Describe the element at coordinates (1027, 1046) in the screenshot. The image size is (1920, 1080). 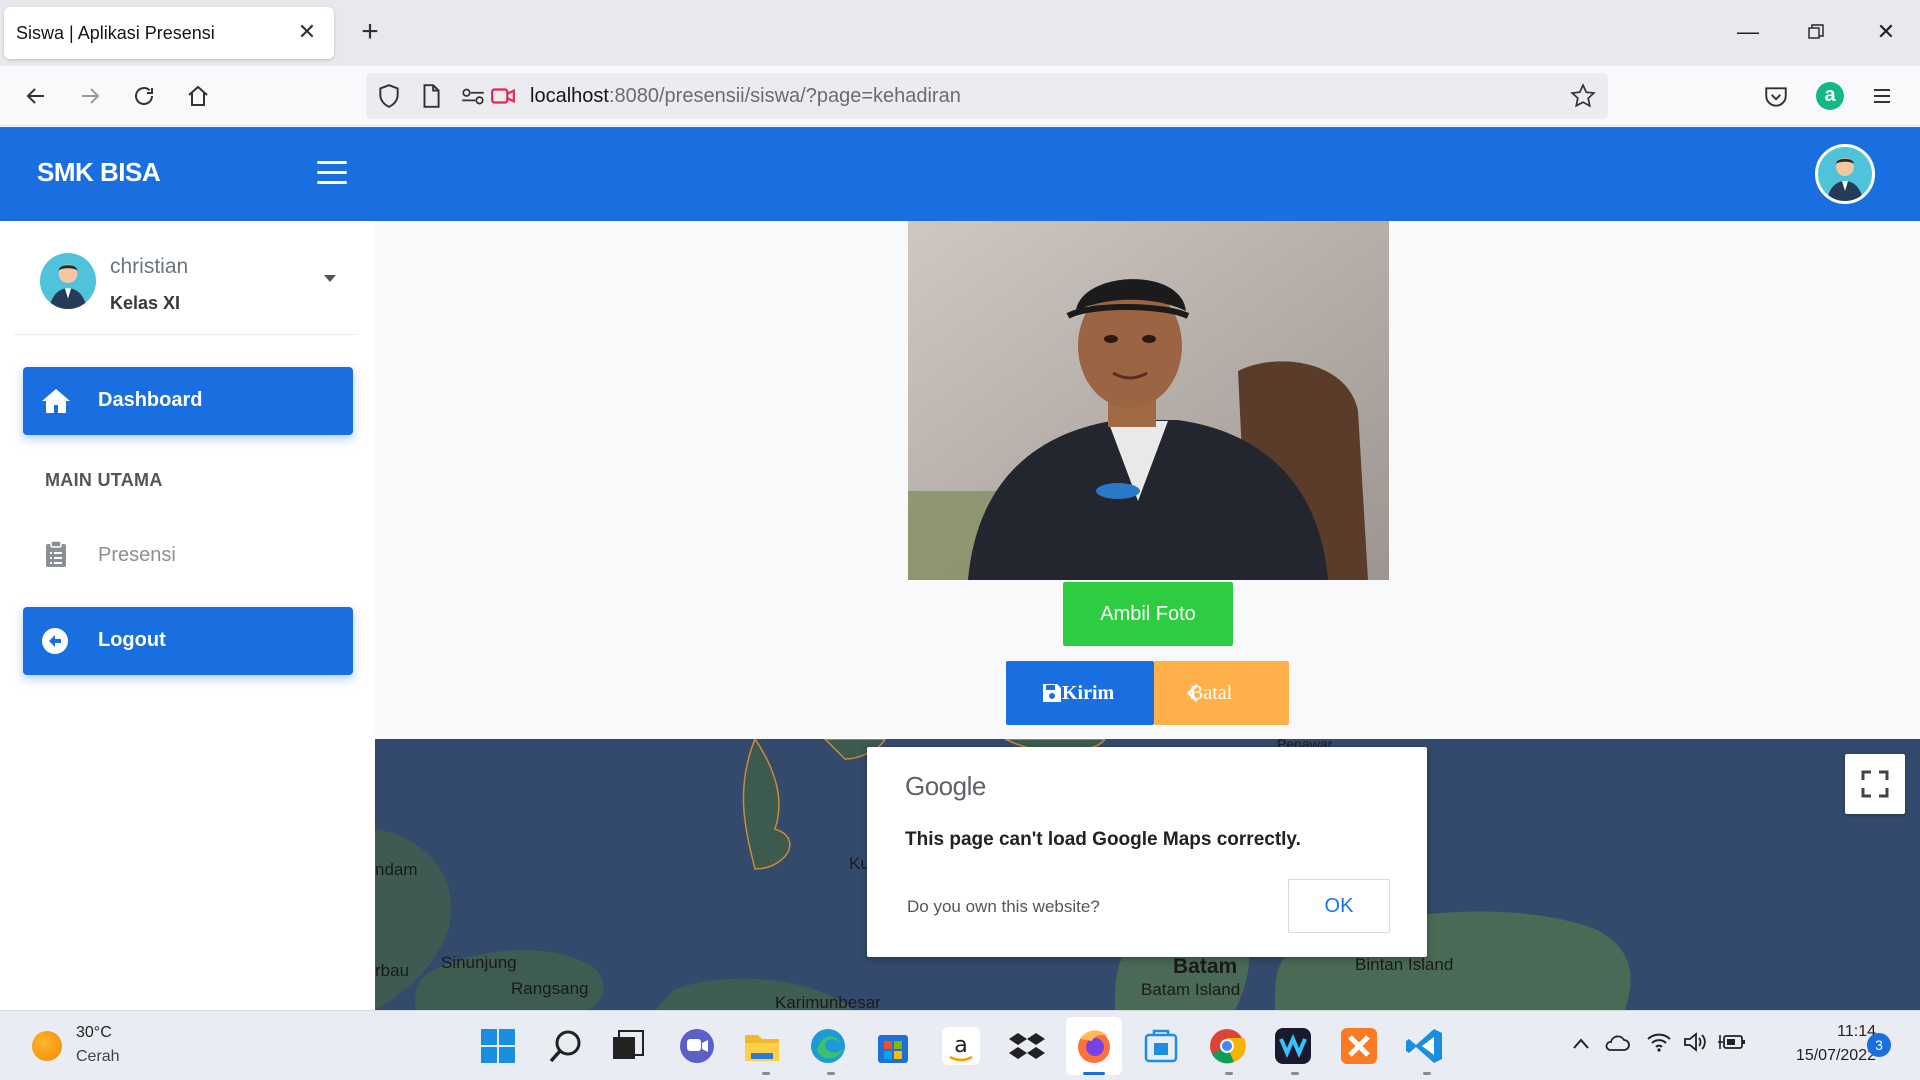
I see `dropbox-icon` at that location.